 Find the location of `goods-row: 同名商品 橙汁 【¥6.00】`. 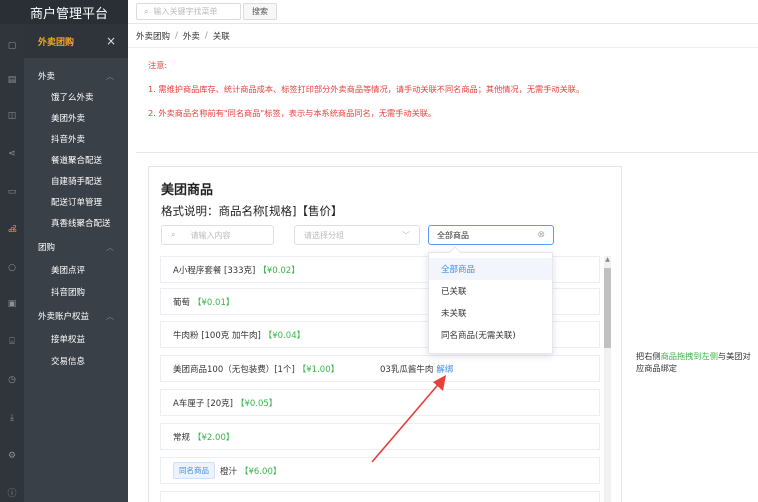

goods-row: 同名商品 橙汁 【¥6.00】 is located at coordinates (380, 470).